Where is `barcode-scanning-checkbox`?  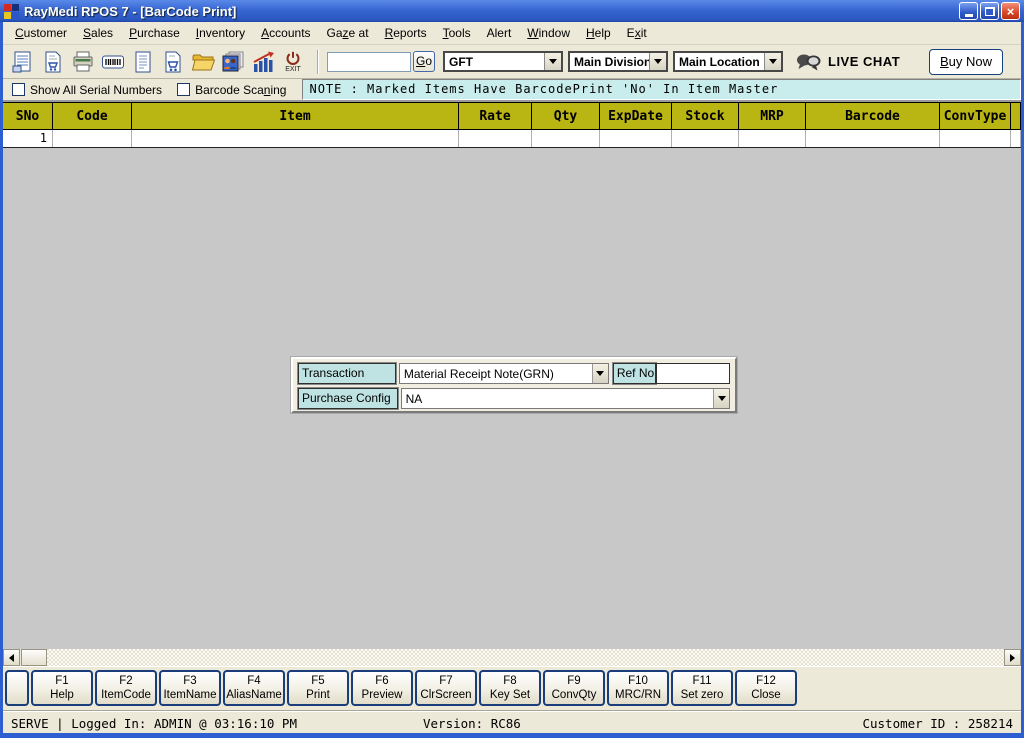
barcode-scanning-checkbox is located at coordinates (184, 89).